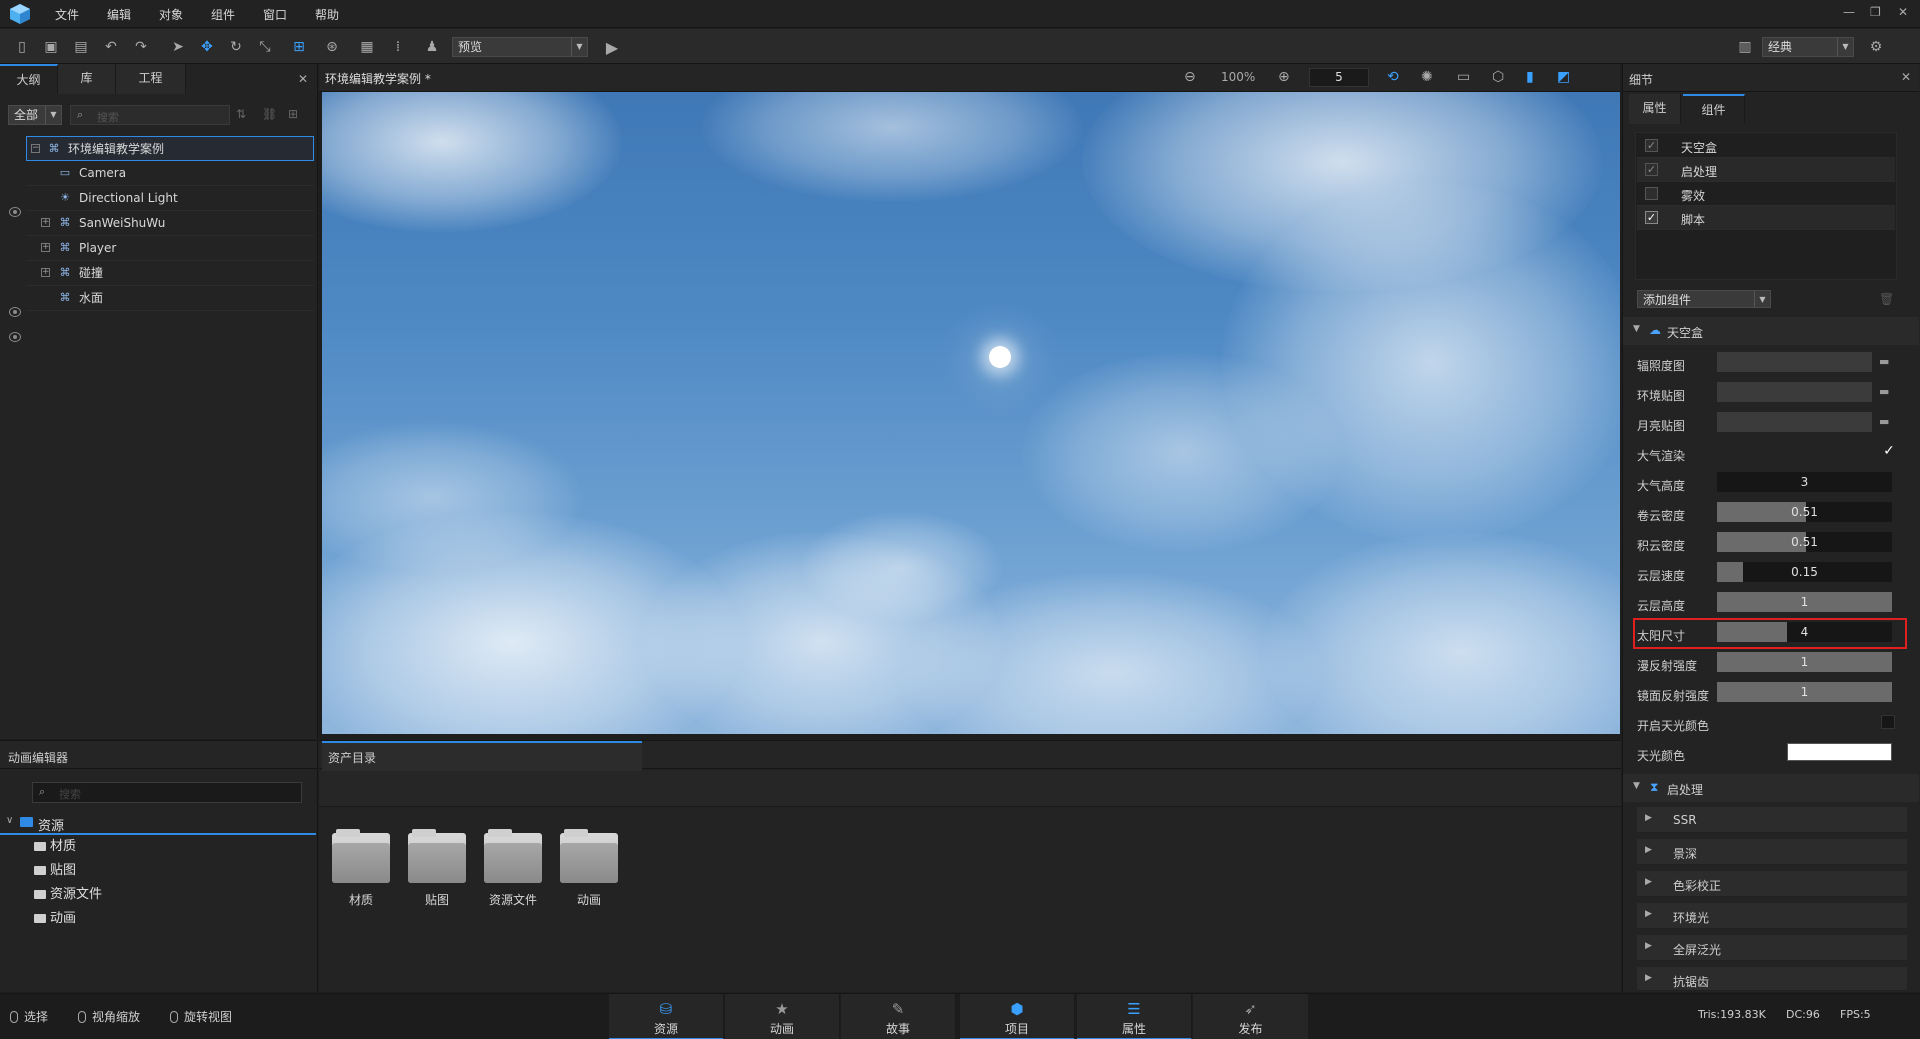 The height and width of the screenshot is (1039, 1920). Describe the element at coordinates (1772, 979) in the screenshot. I see `post-item-antialias: ▶ 抗锯齿` at that location.